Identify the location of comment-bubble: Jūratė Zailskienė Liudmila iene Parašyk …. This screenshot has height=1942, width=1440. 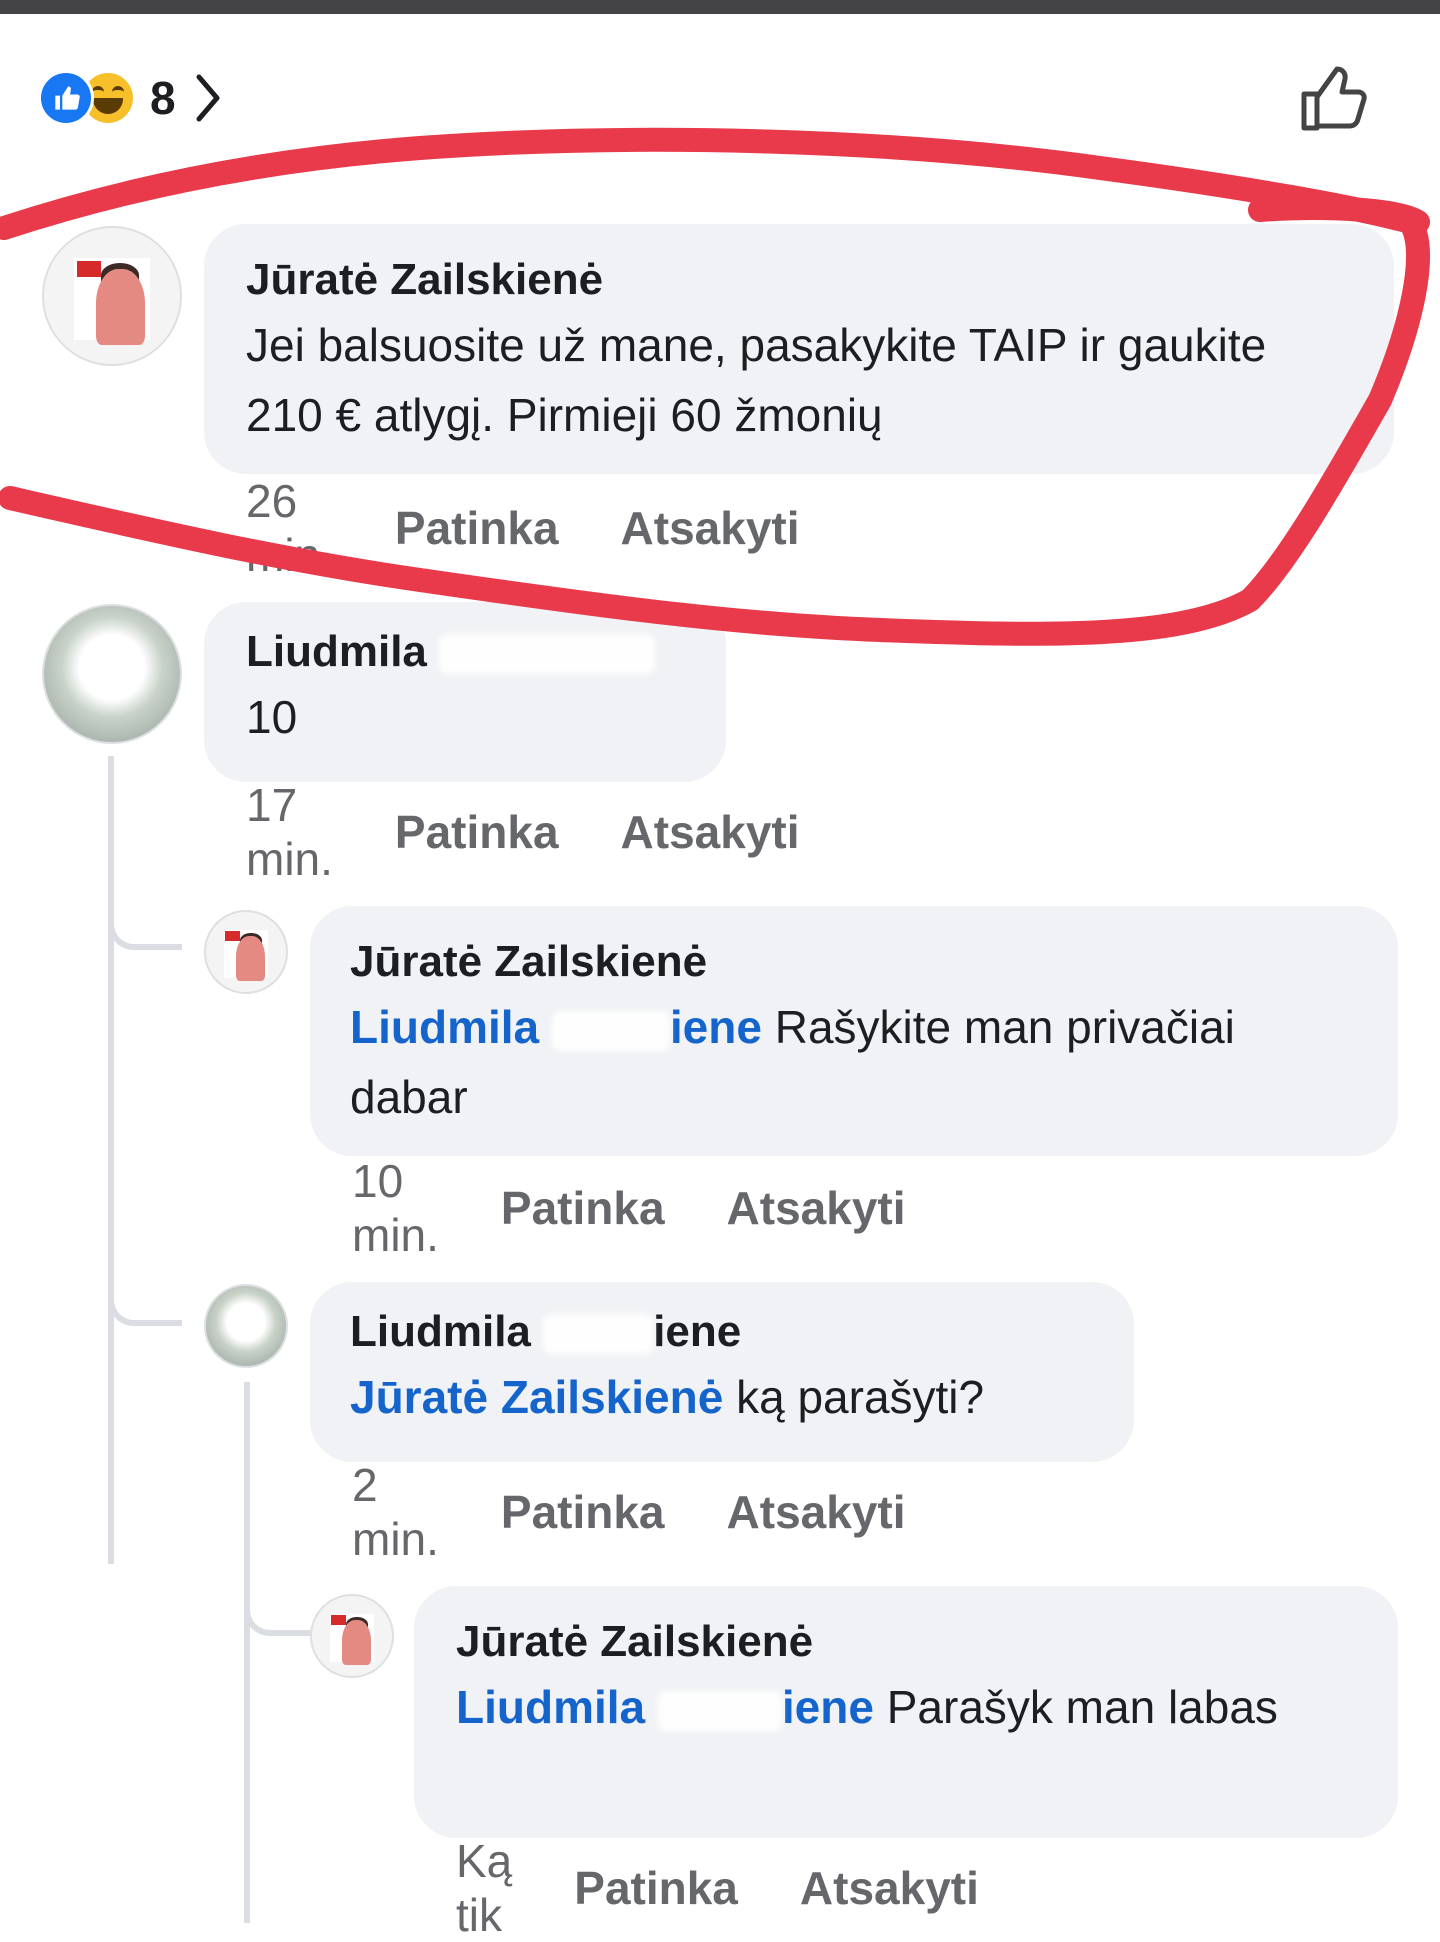
(906, 1712).